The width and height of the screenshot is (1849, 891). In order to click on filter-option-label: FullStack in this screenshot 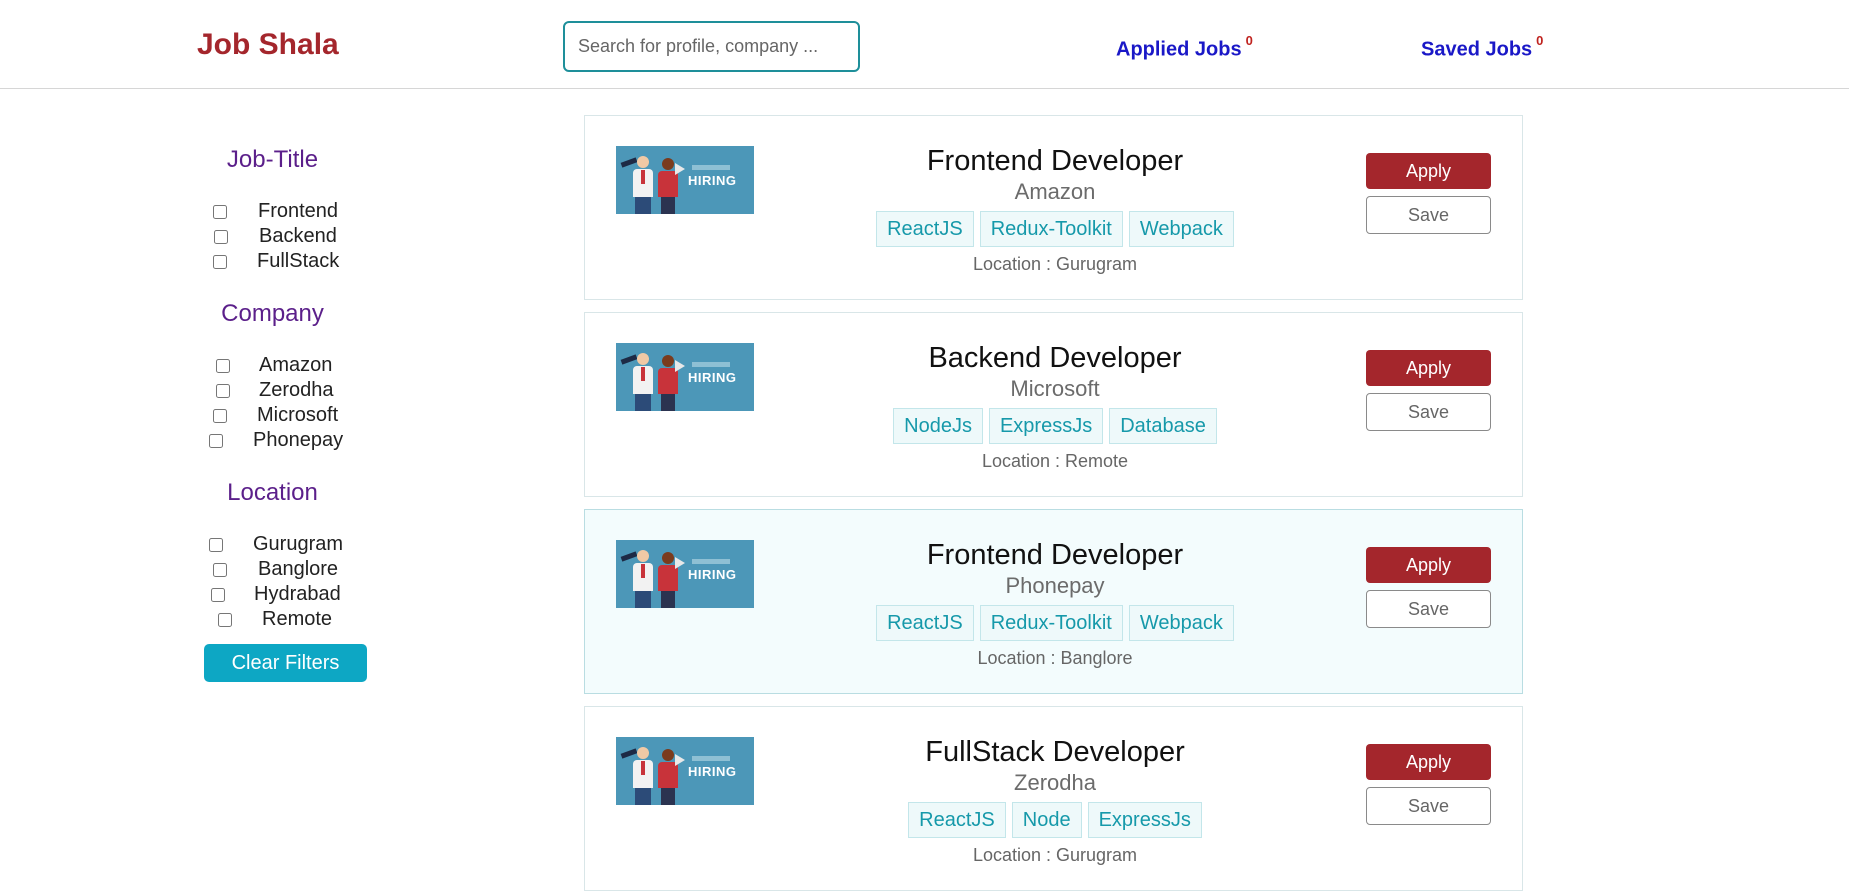, I will do `click(298, 261)`.